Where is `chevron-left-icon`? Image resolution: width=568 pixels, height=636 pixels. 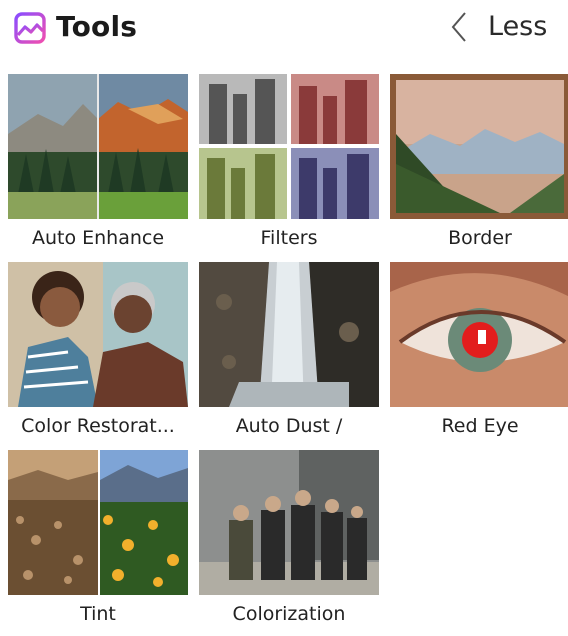
chevron-left-icon is located at coordinates (458, 27).